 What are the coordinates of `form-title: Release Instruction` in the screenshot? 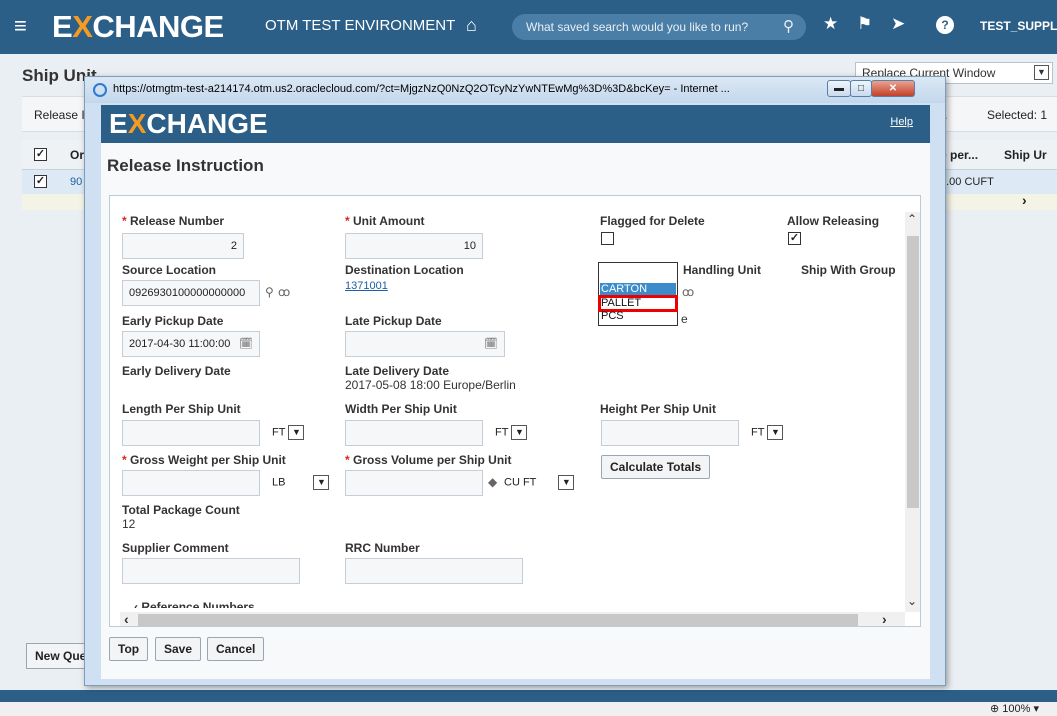 It's located at (185, 165).